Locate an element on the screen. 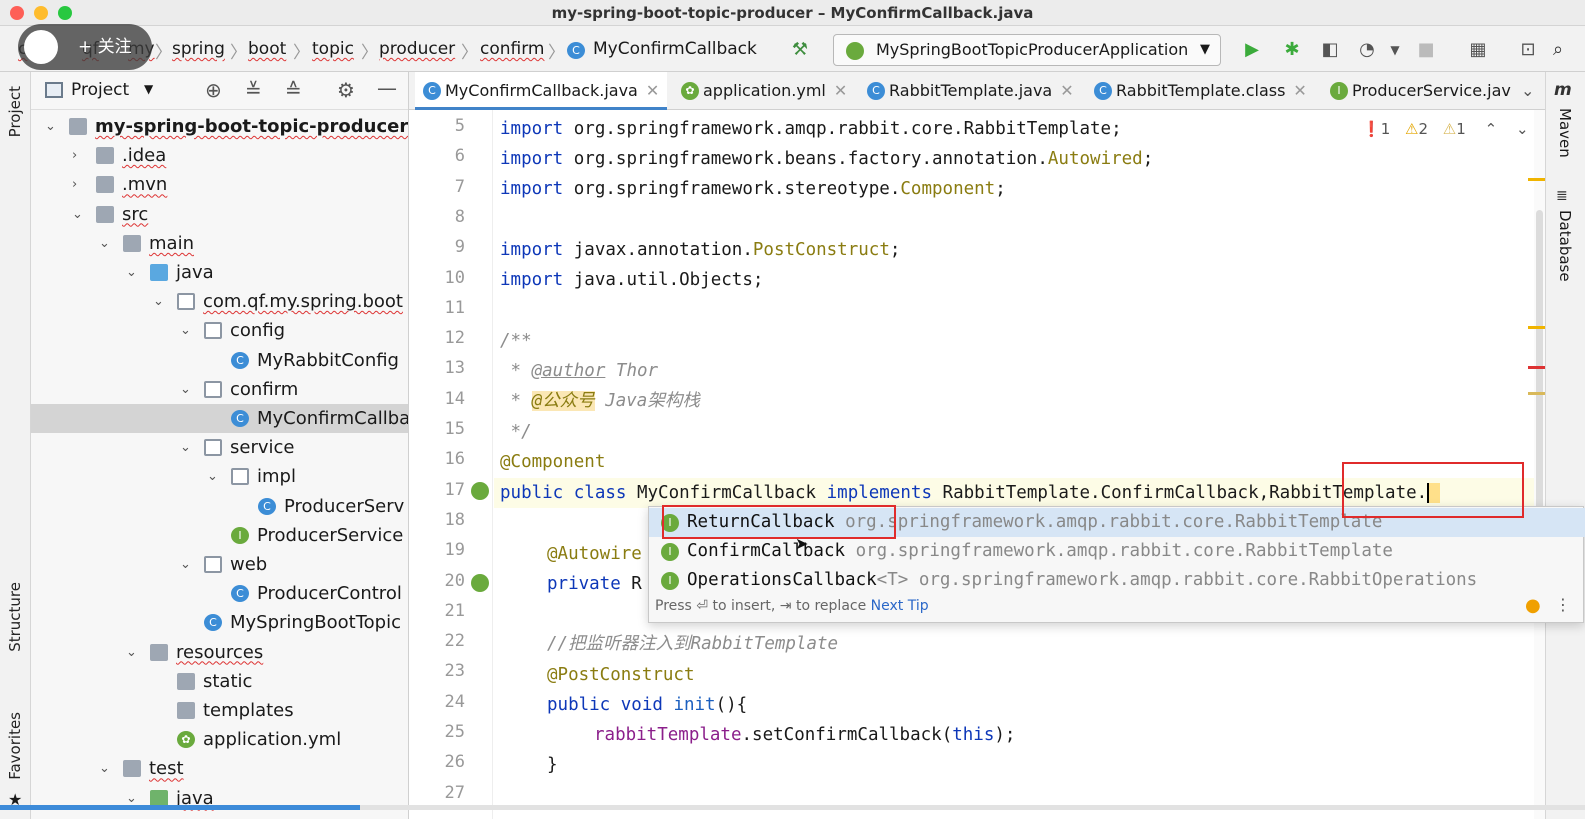 Image resolution: width=1585 pixels, height=819 pixels. tree-item: ⌄ resources is located at coordinates (219, 652).